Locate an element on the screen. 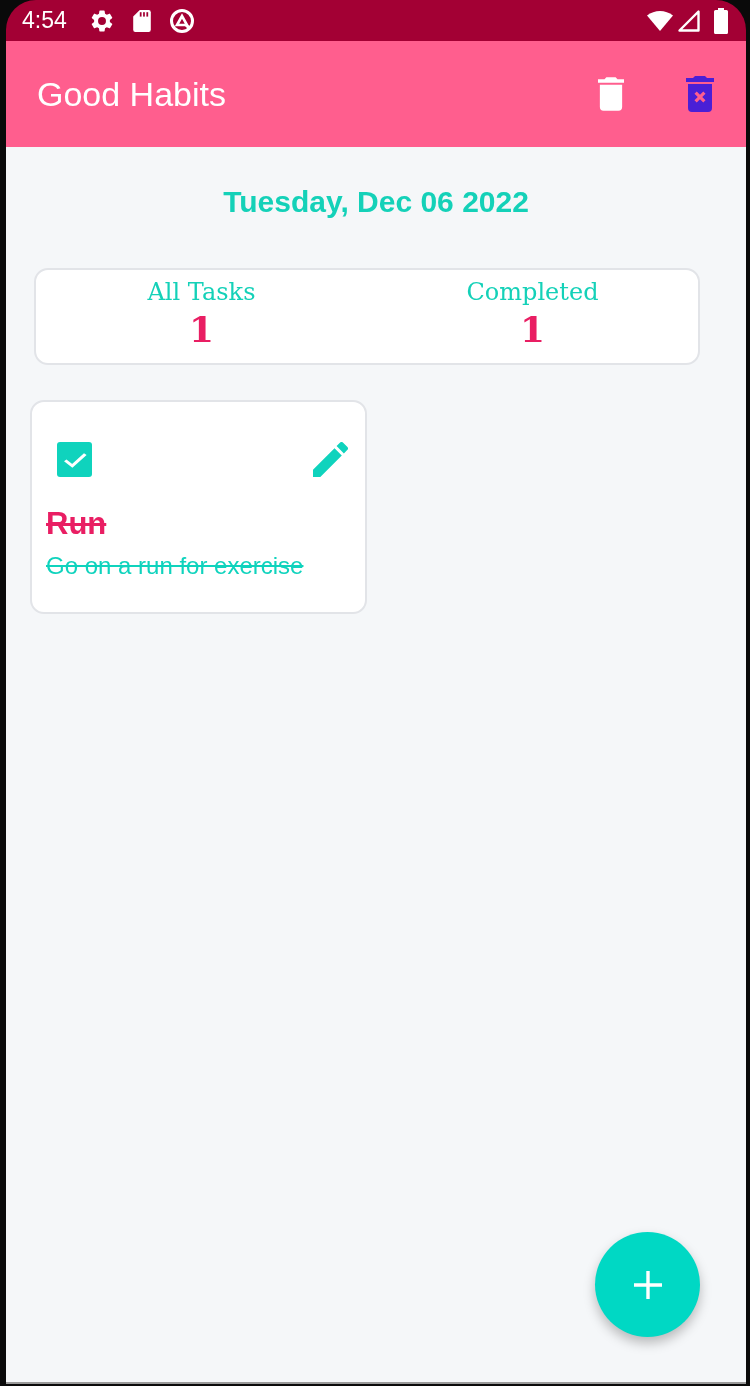  stat-label: Completed is located at coordinates (532, 292).